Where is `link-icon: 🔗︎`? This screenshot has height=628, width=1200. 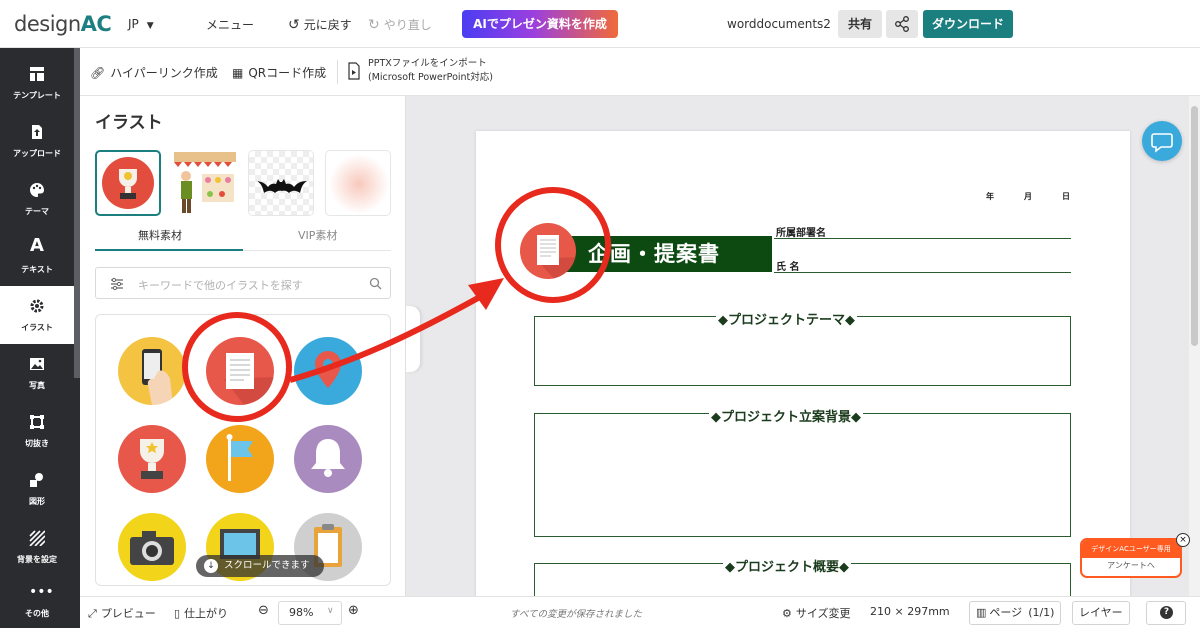 link-icon: 🔗︎ is located at coordinates (98, 73).